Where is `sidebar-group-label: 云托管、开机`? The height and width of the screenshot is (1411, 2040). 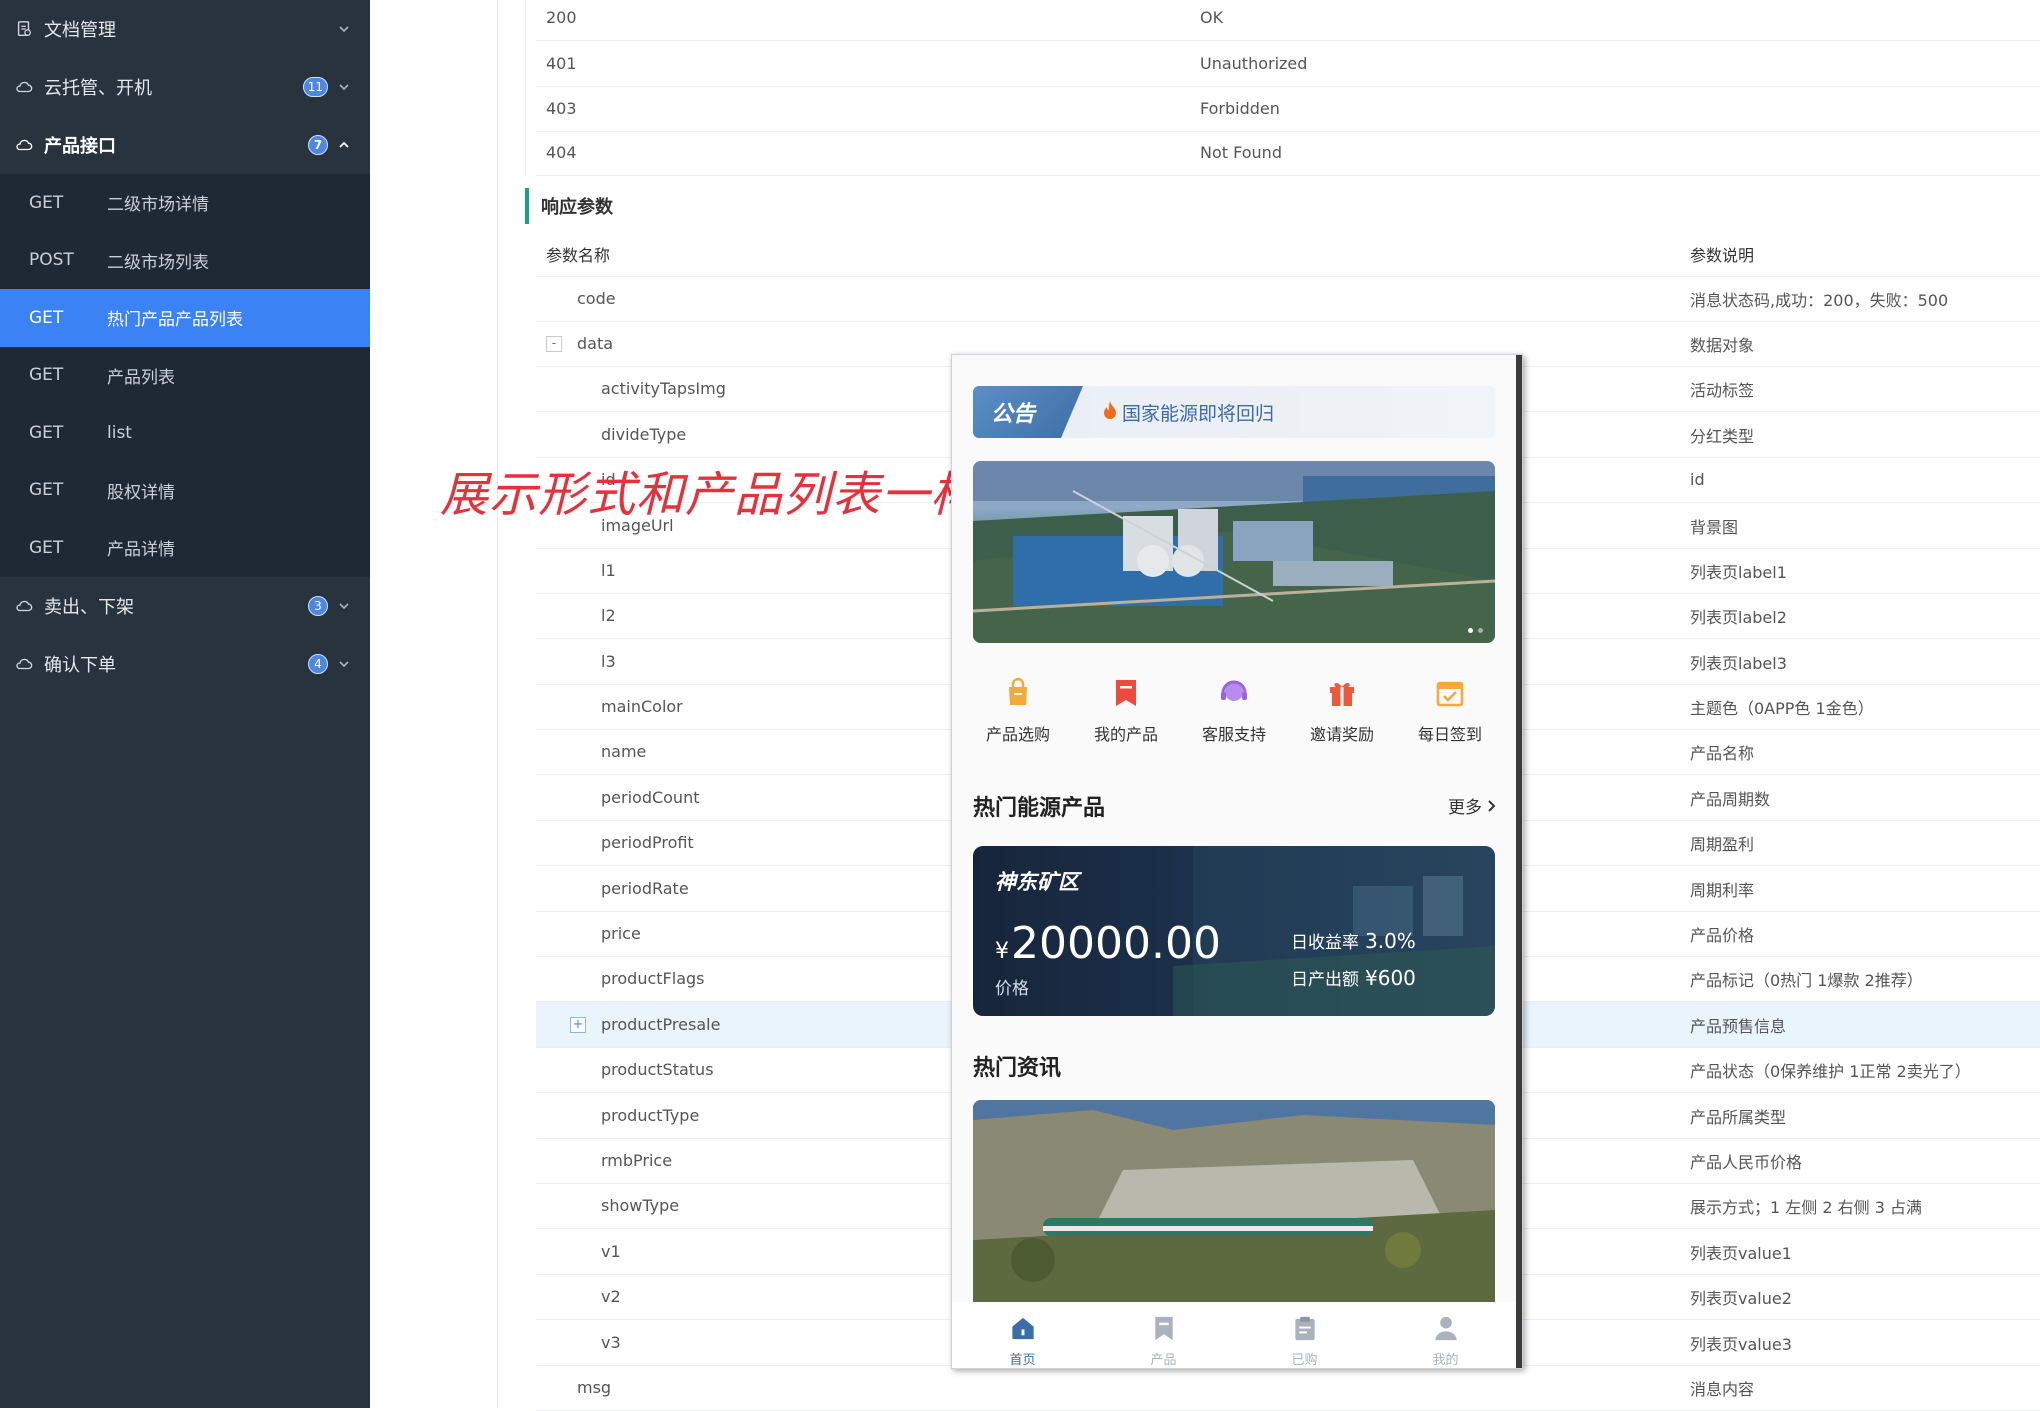 sidebar-group-label: 云托管、开机 is located at coordinates (98, 88).